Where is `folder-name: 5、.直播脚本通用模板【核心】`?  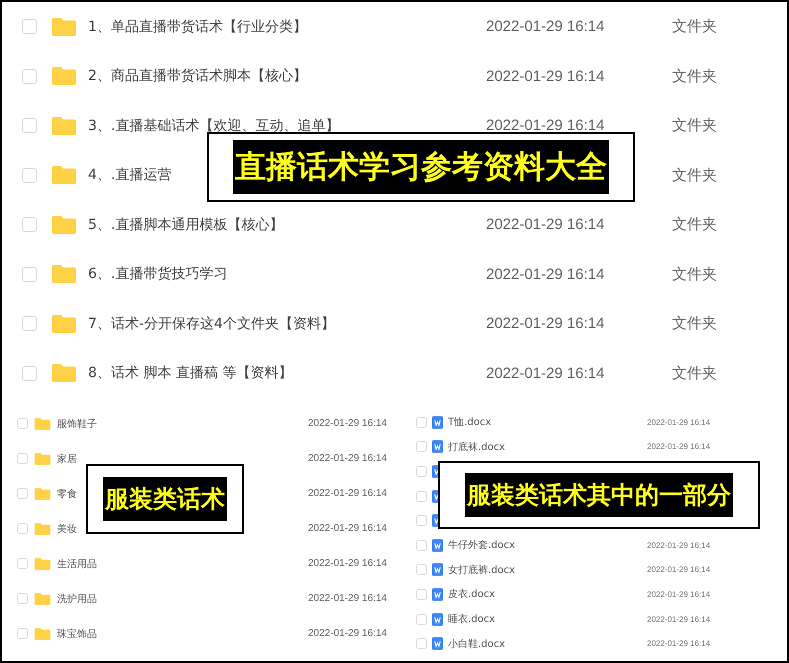 folder-name: 5、.直播脚本通用模板【核心】 is located at coordinates (186, 224).